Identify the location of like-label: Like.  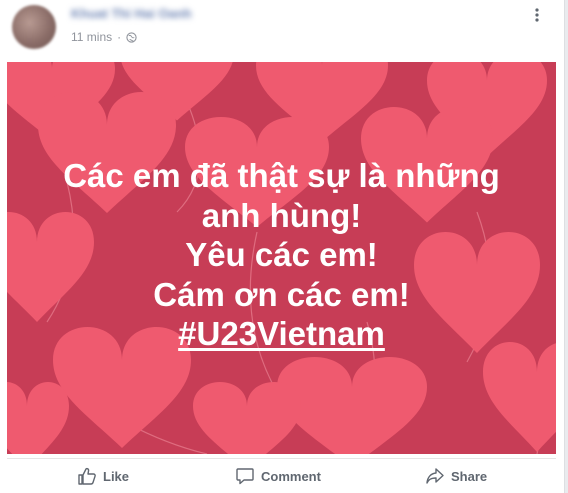
(116, 476).